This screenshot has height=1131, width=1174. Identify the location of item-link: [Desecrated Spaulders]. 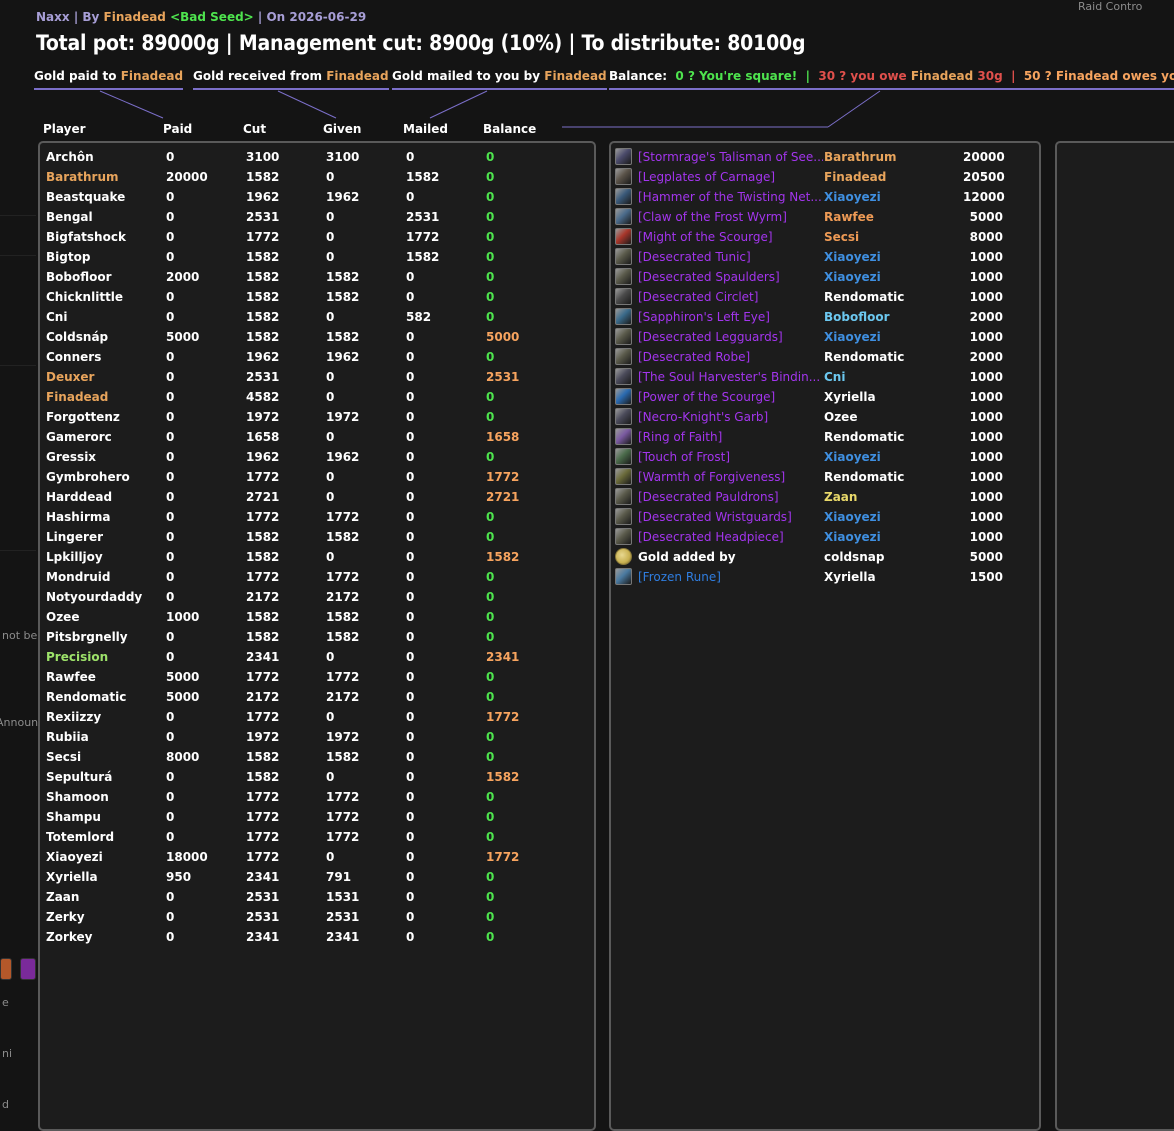
(730, 277).